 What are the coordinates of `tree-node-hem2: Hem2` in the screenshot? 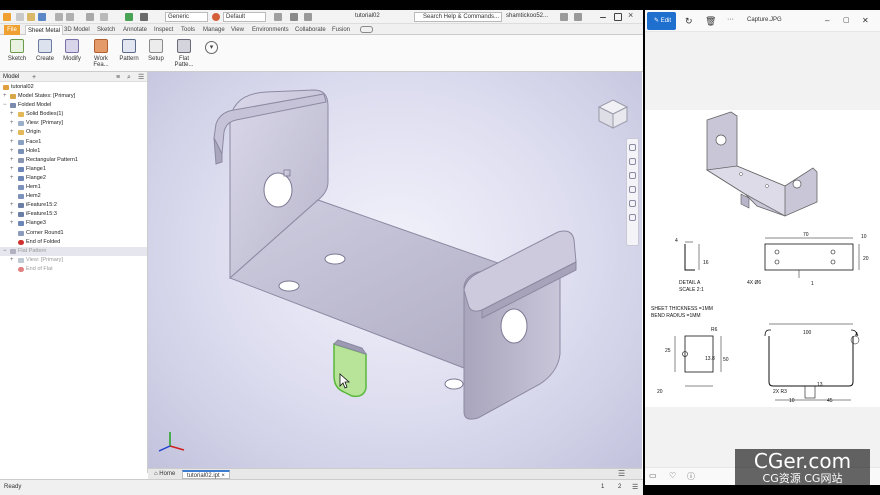 It's located at (73, 196).